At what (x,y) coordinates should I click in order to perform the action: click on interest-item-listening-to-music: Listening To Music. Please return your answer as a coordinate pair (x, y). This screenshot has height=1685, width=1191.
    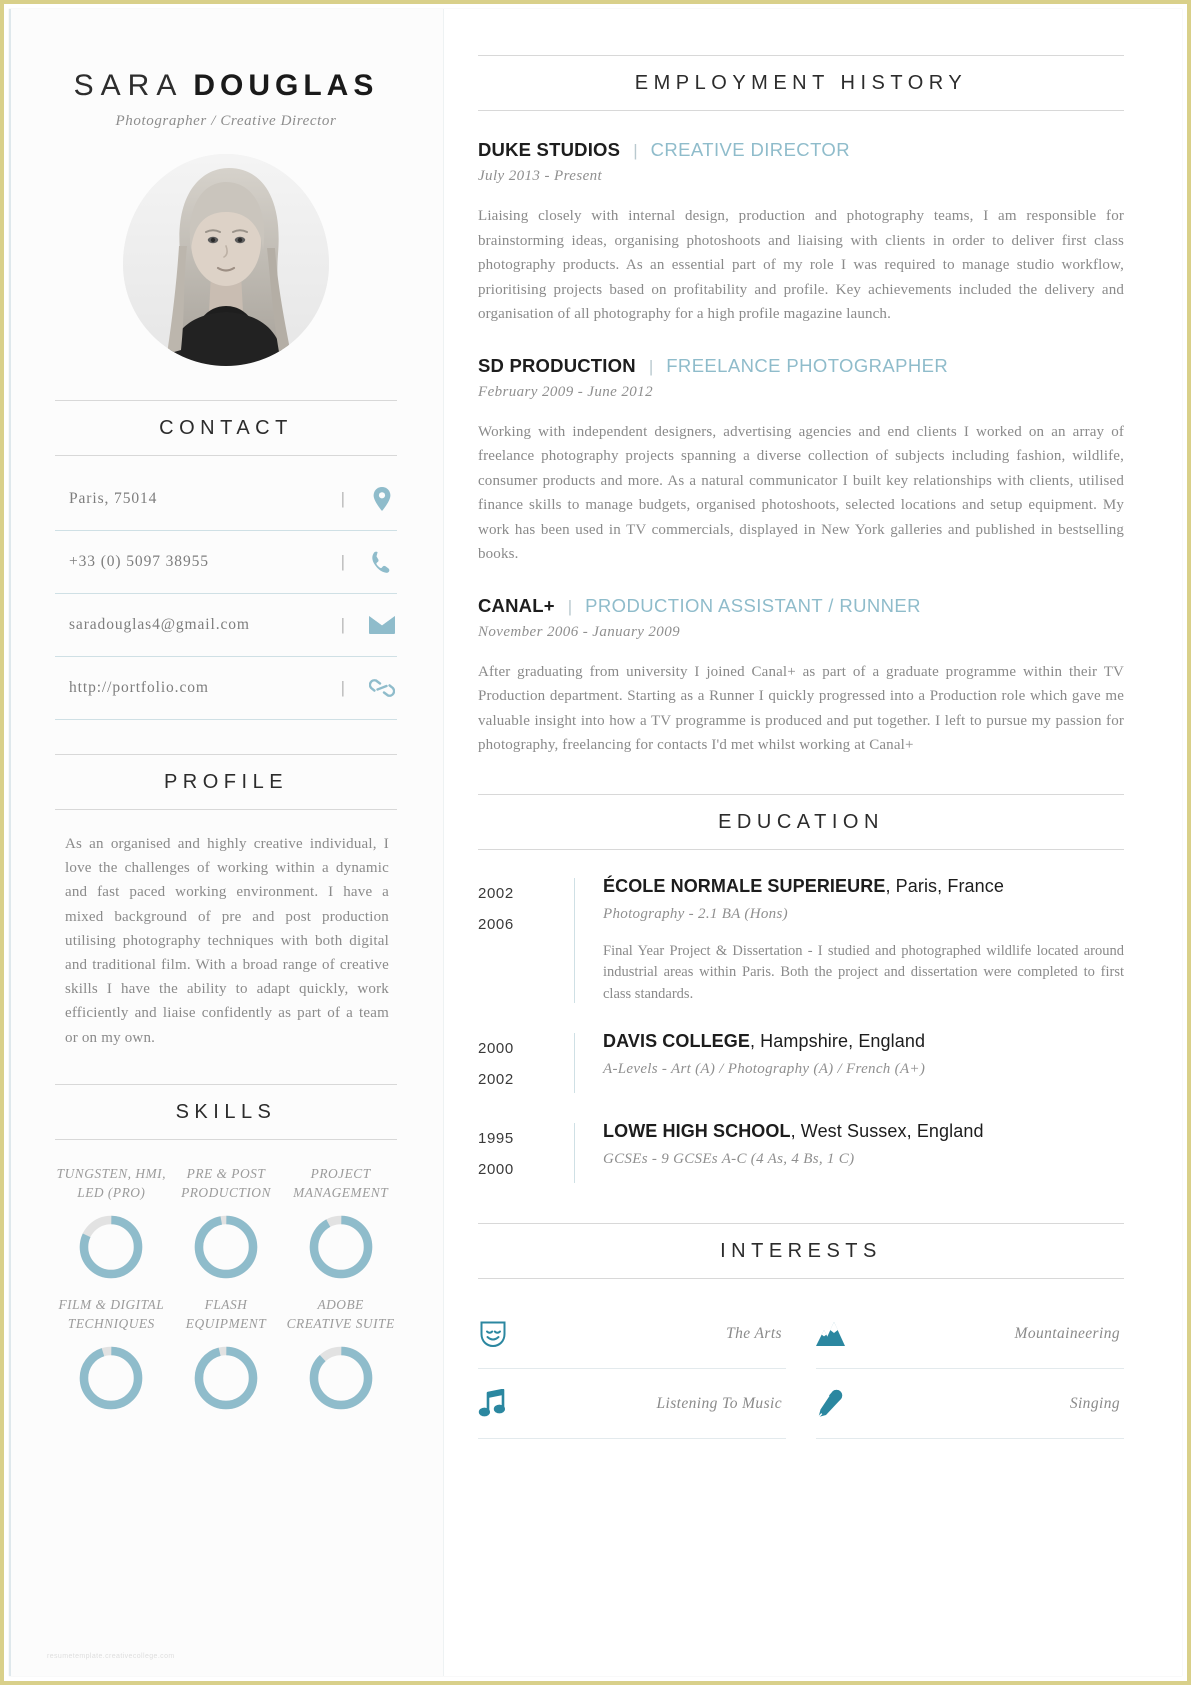
    Looking at the image, I should click on (632, 1404).